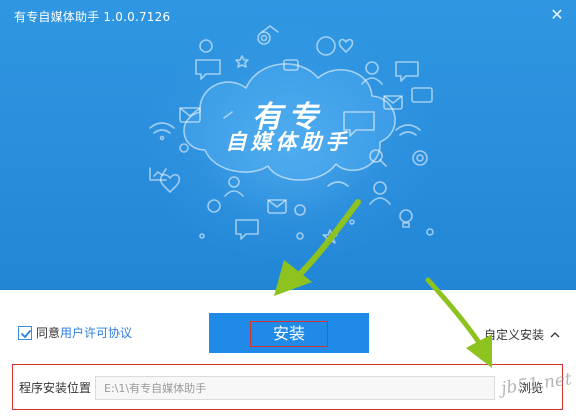 This screenshot has width=576, height=420. I want to click on app-name: 有专自媒体助手, so click(57, 17).